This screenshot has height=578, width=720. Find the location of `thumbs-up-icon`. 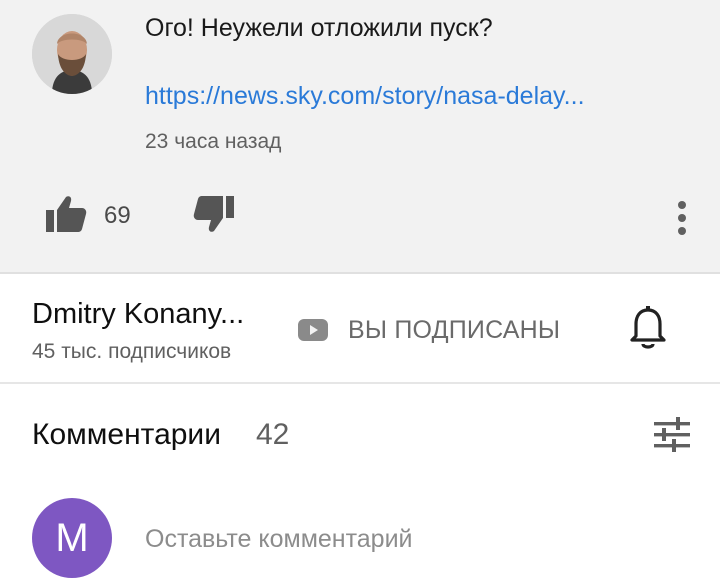

thumbs-up-icon is located at coordinates (66, 214).